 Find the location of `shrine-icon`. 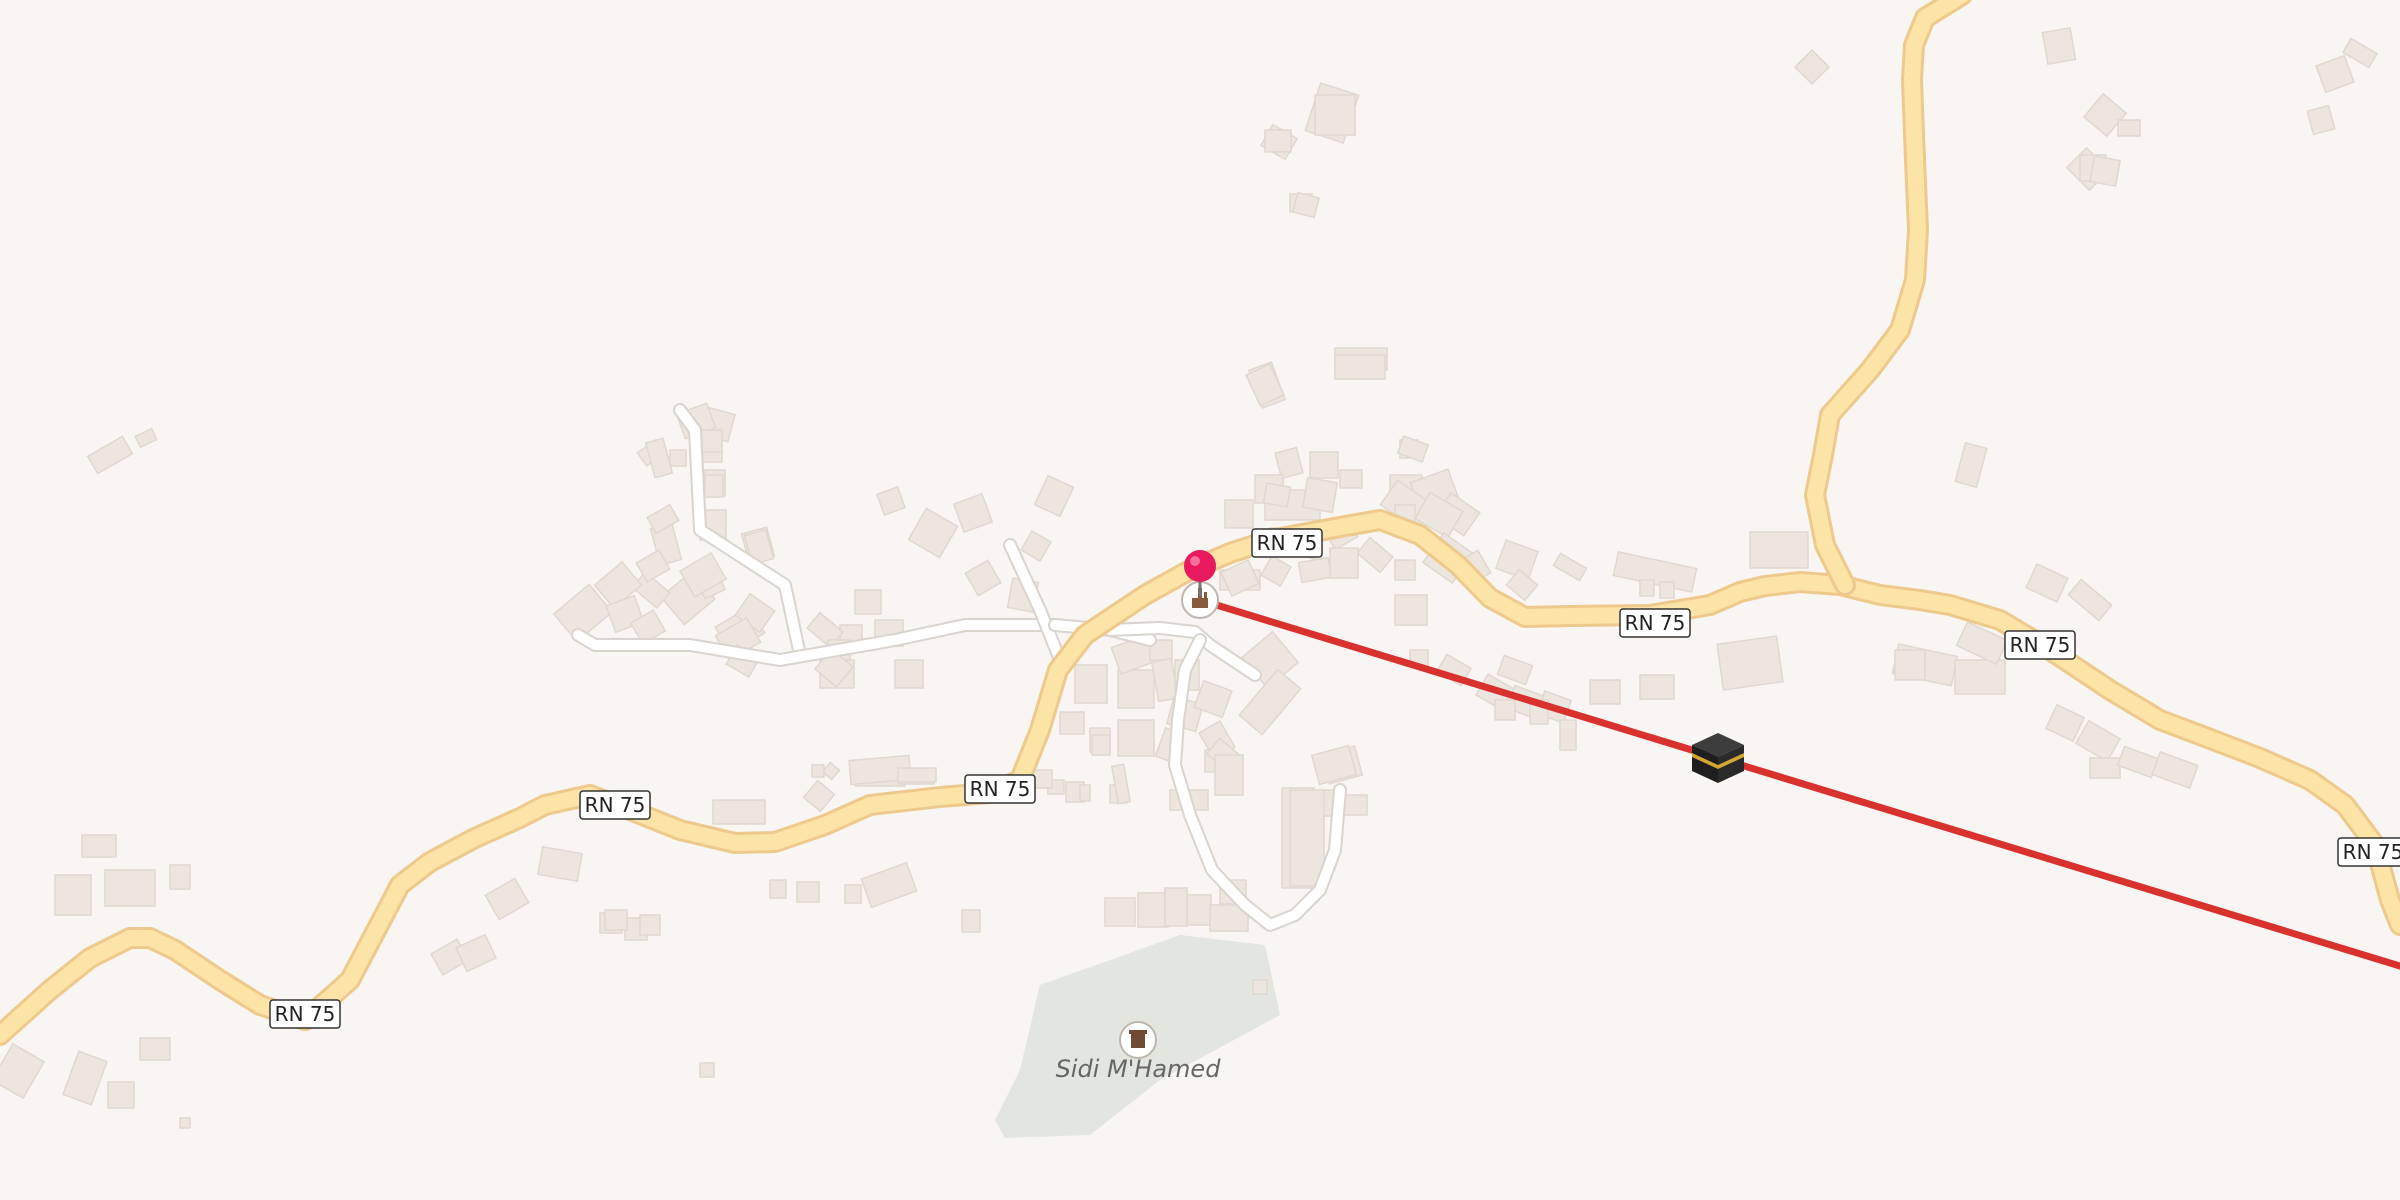

shrine-icon is located at coordinates (1138, 1040).